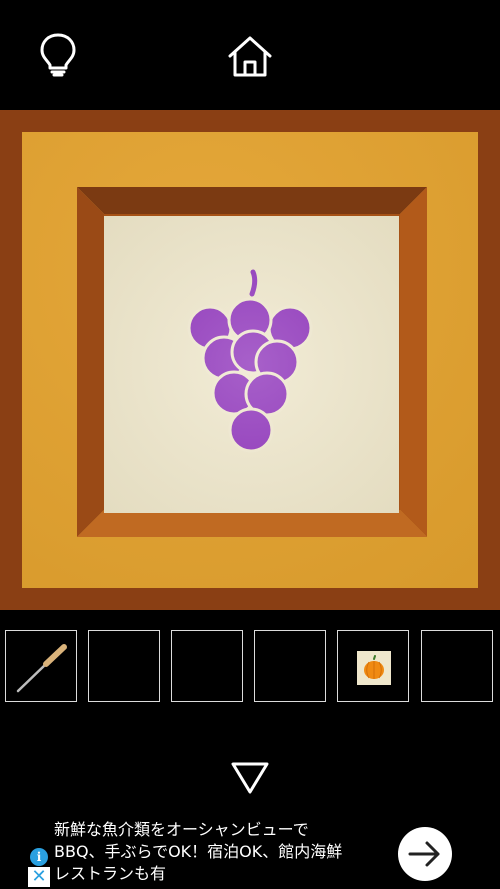 This screenshot has width=500, height=889. I want to click on ad-close-icon: ✕, so click(39, 877).